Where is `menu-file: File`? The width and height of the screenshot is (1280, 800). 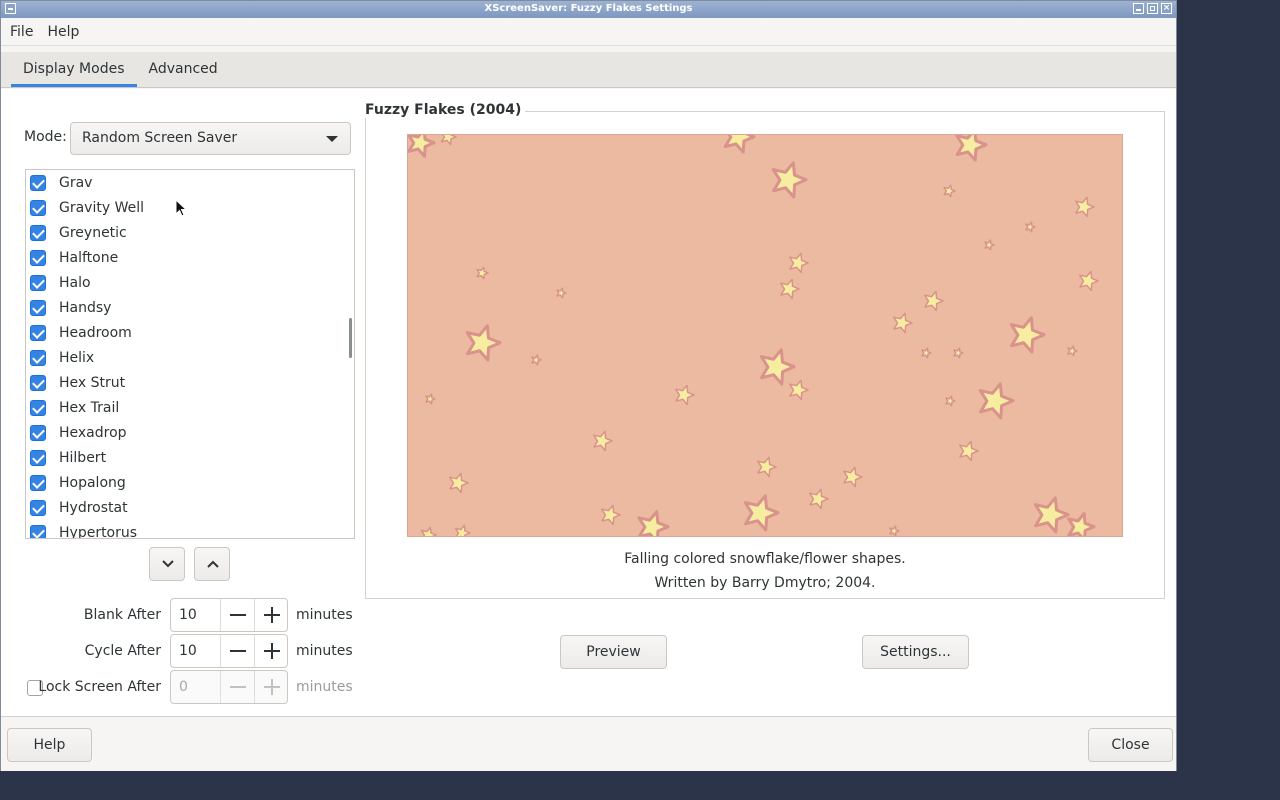
menu-file: File is located at coordinates (21, 32).